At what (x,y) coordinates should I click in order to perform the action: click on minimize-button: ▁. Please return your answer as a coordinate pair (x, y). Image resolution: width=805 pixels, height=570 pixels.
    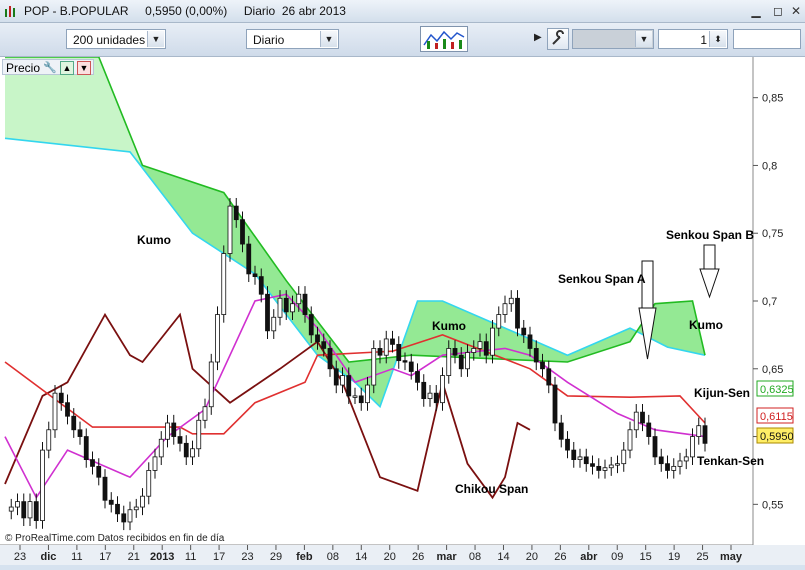
    Looking at the image, I should click on (756, 11).